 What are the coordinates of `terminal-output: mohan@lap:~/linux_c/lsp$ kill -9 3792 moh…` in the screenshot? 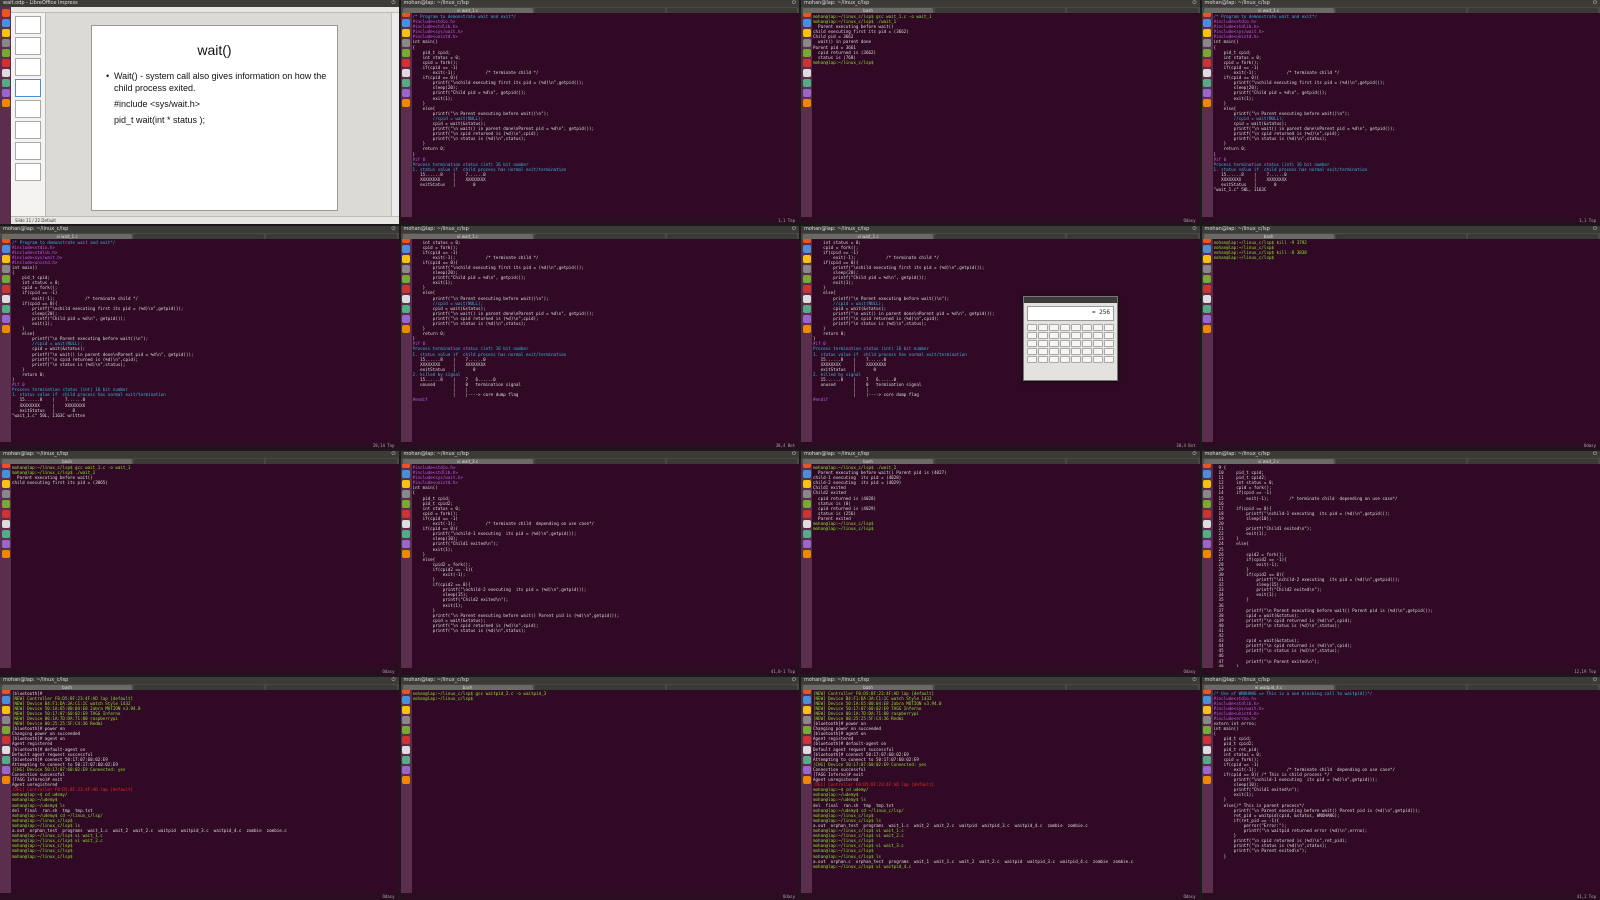 It's located at (1406, 341).